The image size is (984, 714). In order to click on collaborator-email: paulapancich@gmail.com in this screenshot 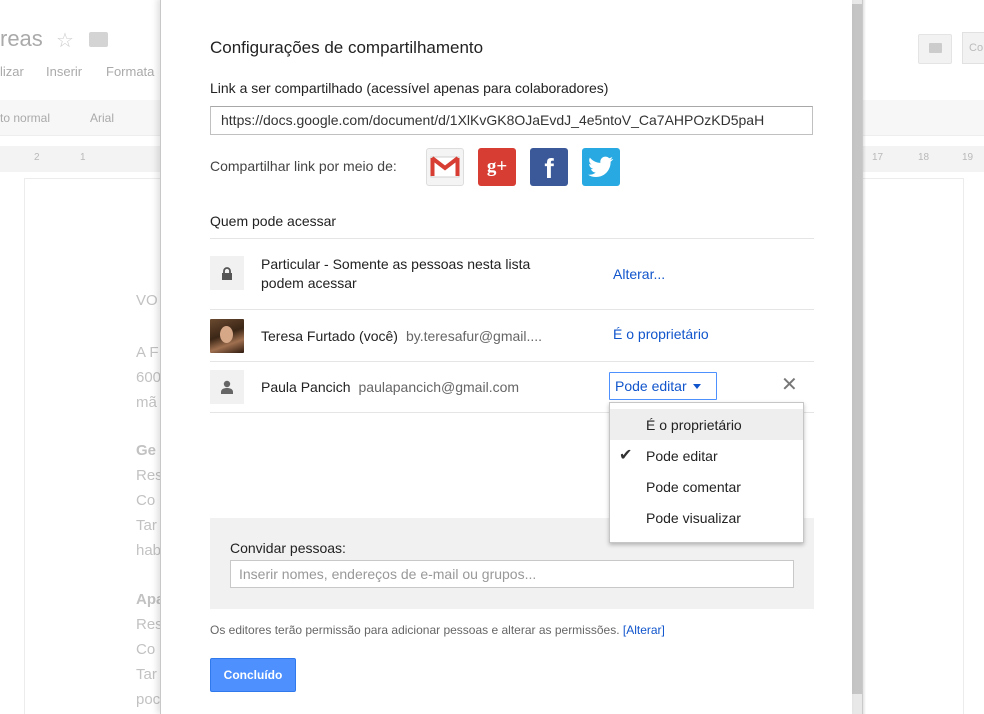, I will do `click(439, 387)`.